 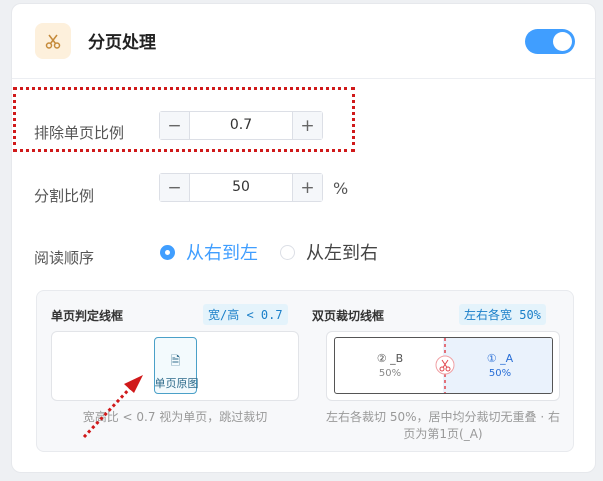 I want to click on radio-left-to-right: 从左到右, so click(x=329, y=252).